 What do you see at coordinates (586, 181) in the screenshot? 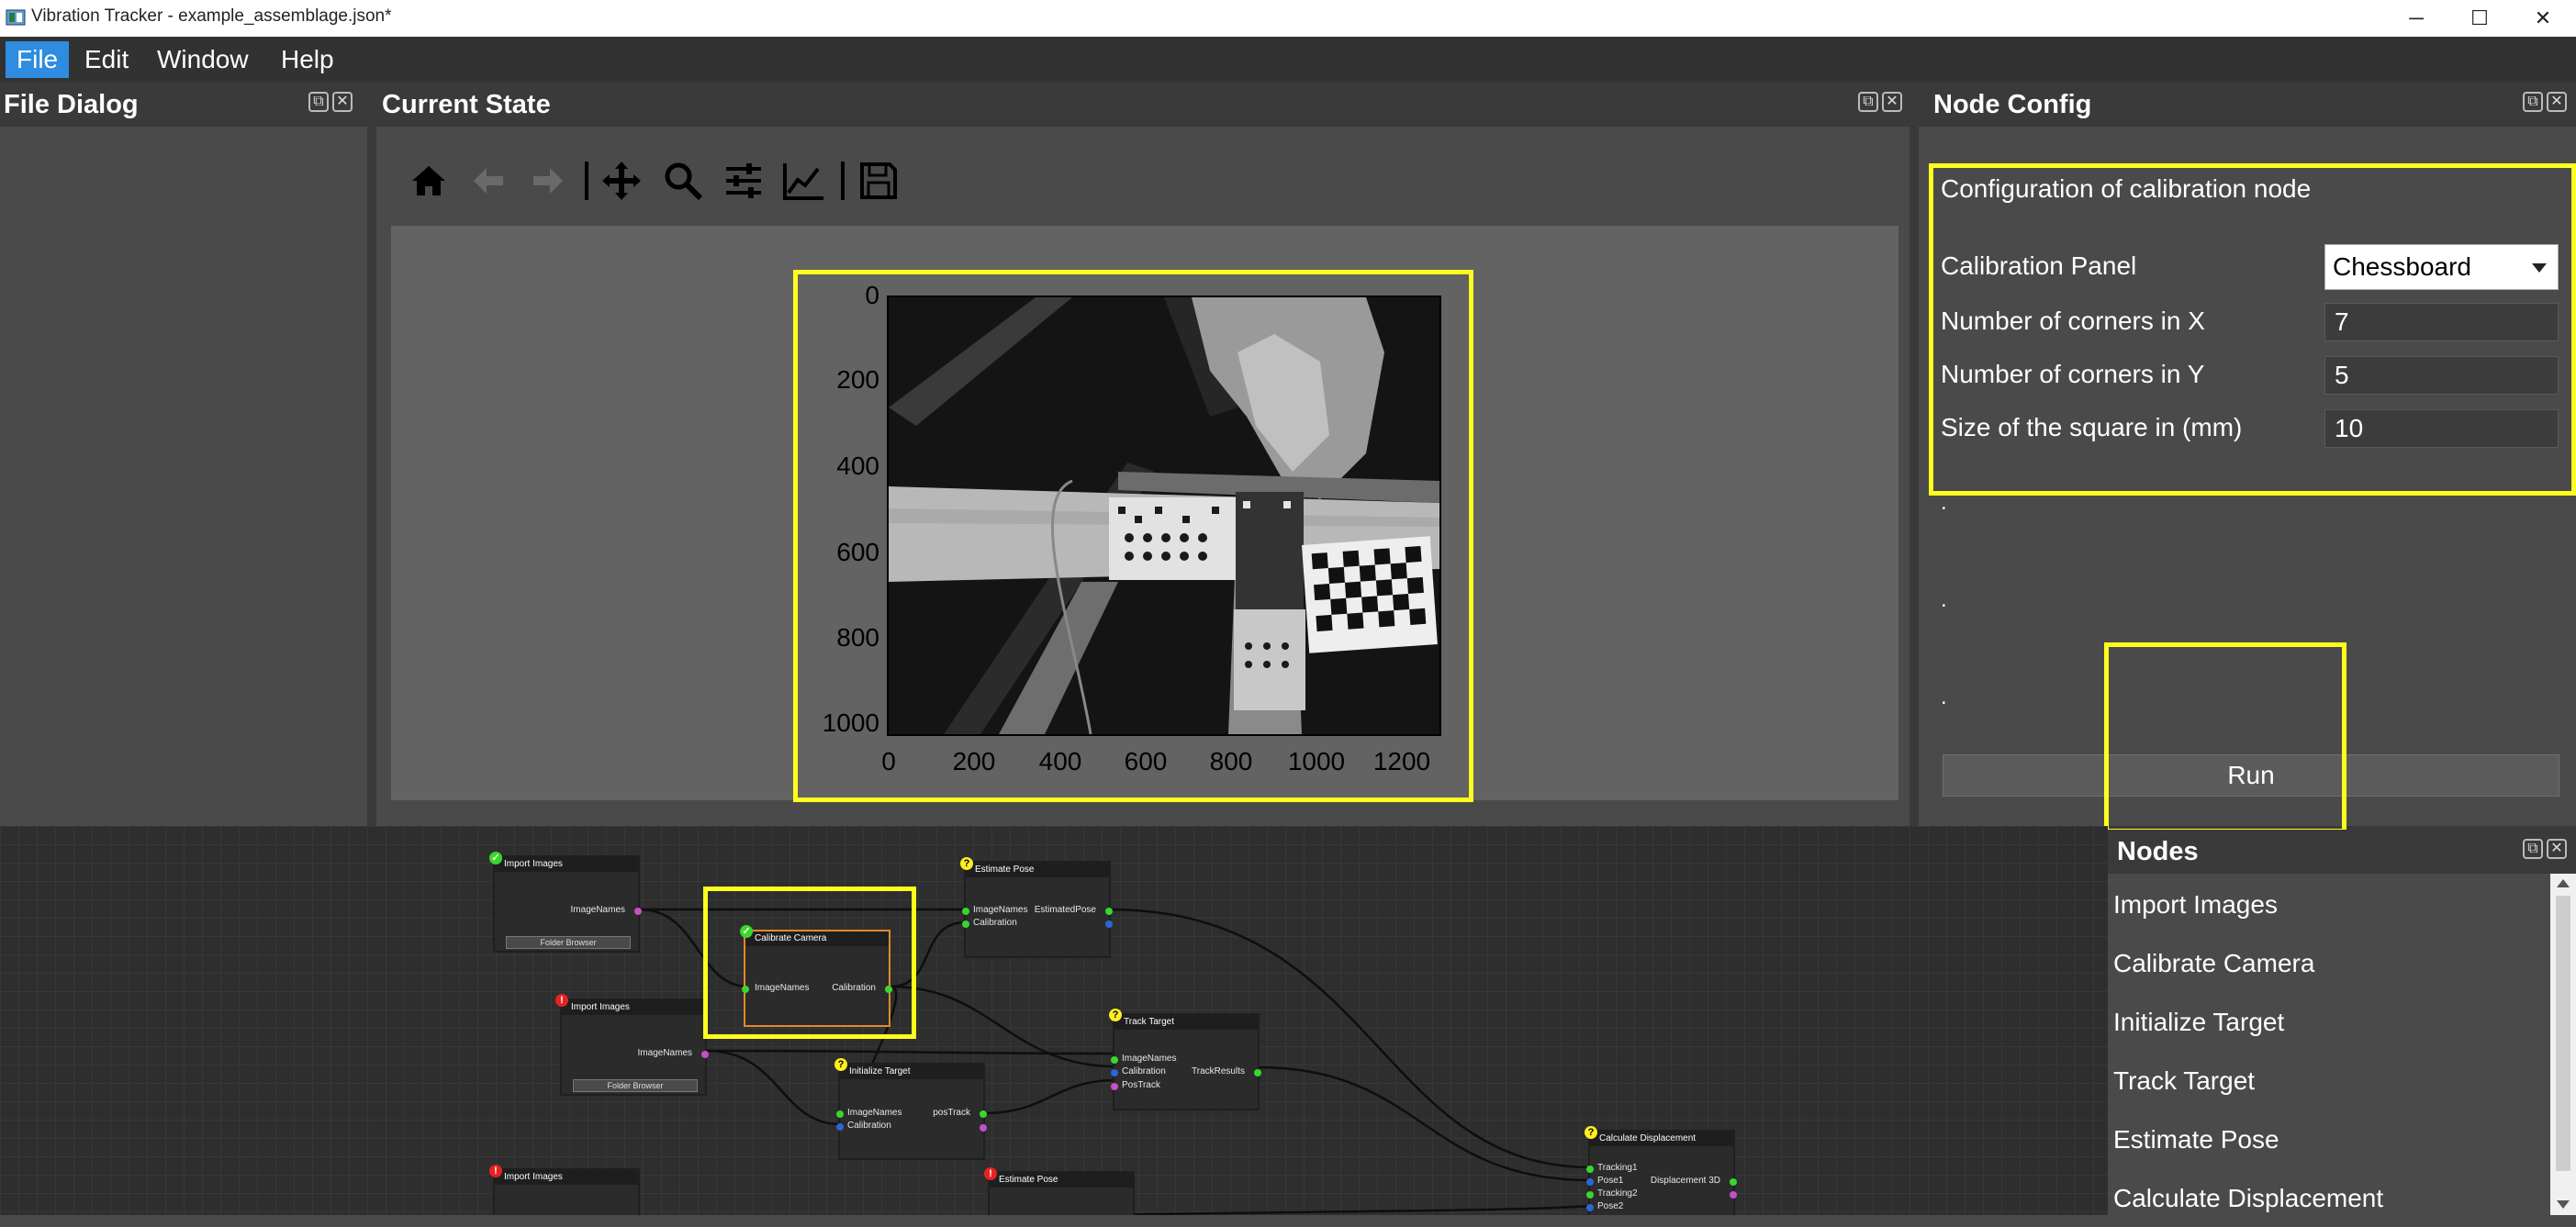
I see `toolbar-separator` at bounding box center [586, 181].